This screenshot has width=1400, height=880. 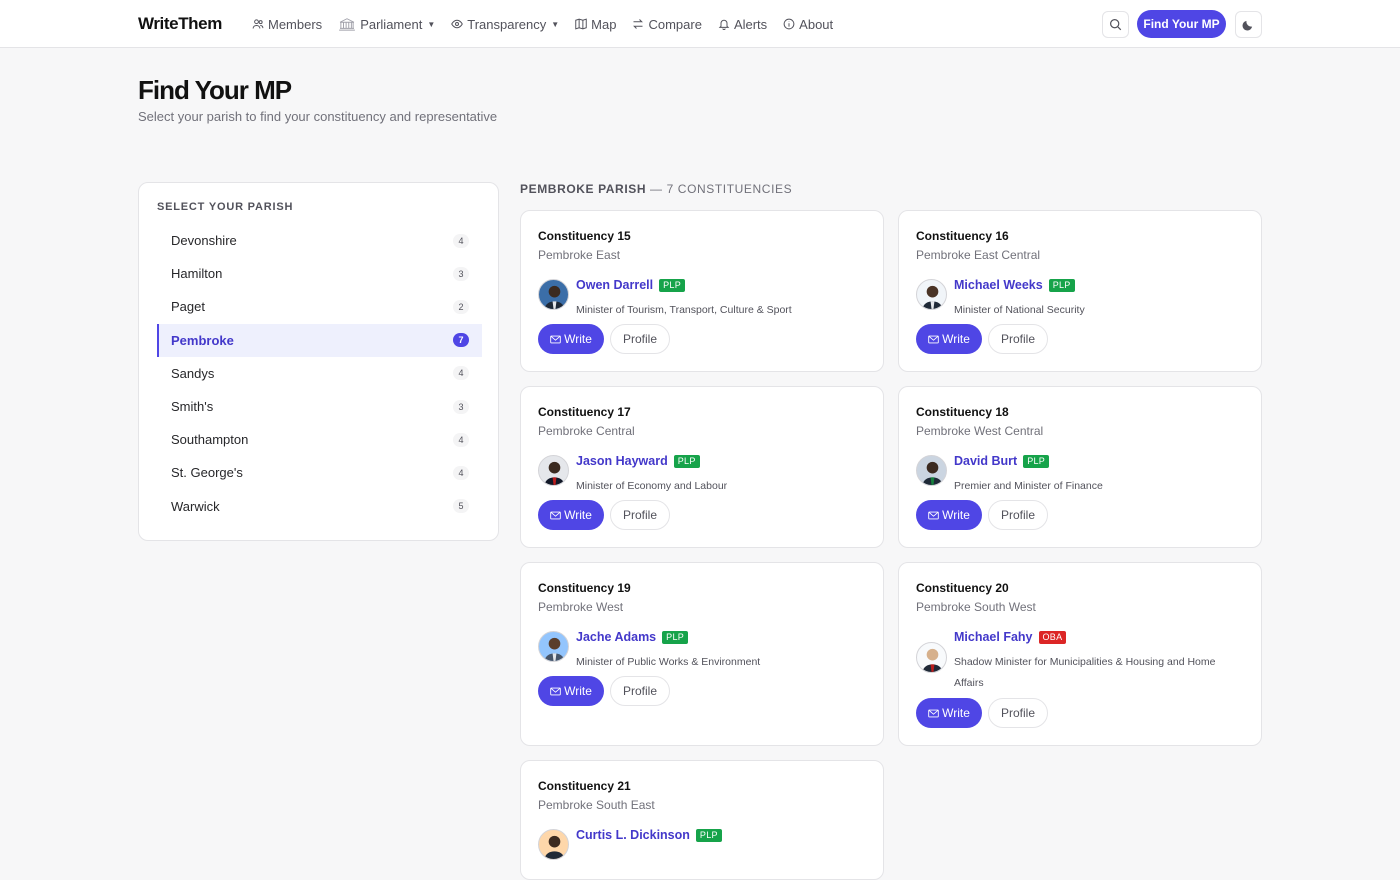 What do you see at coordinates (1019, 310) in the screenshot?
I see `mp-role: Minister of National Security` at bounding box center [1019, 310].